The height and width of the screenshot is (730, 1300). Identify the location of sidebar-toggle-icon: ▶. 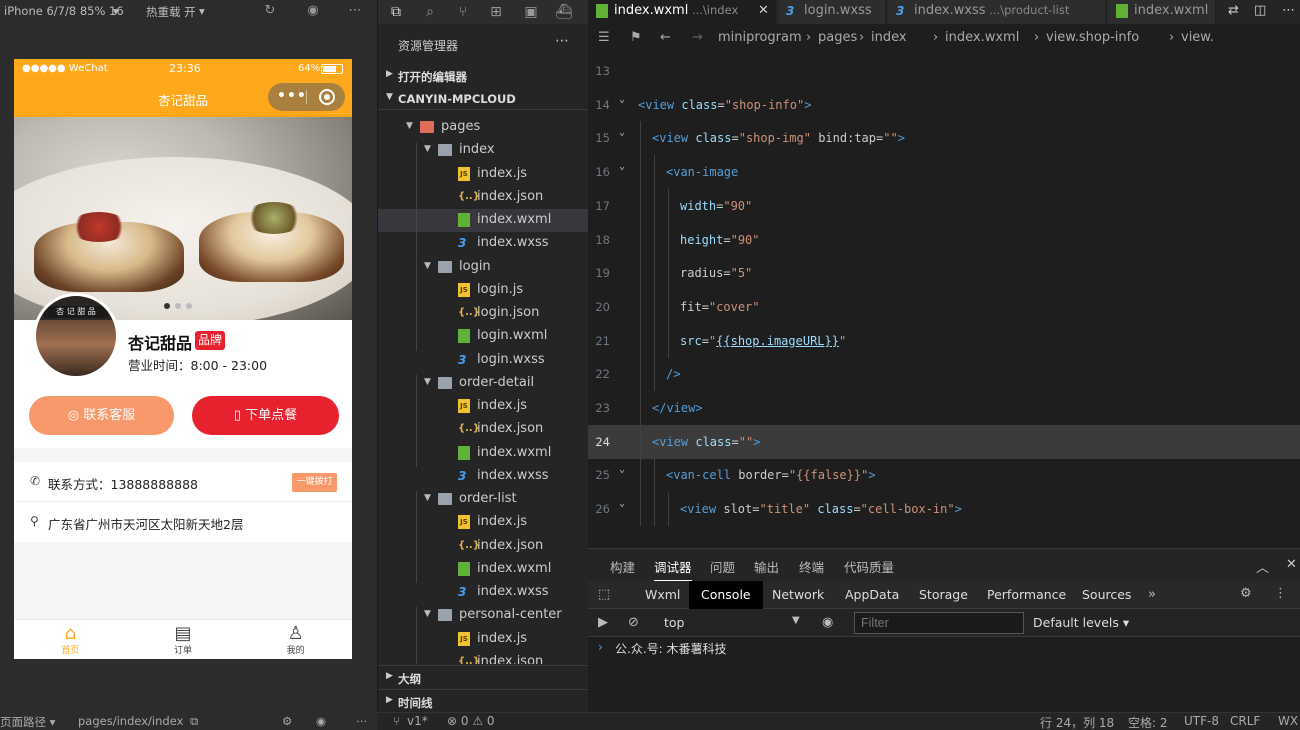
(603, 622).